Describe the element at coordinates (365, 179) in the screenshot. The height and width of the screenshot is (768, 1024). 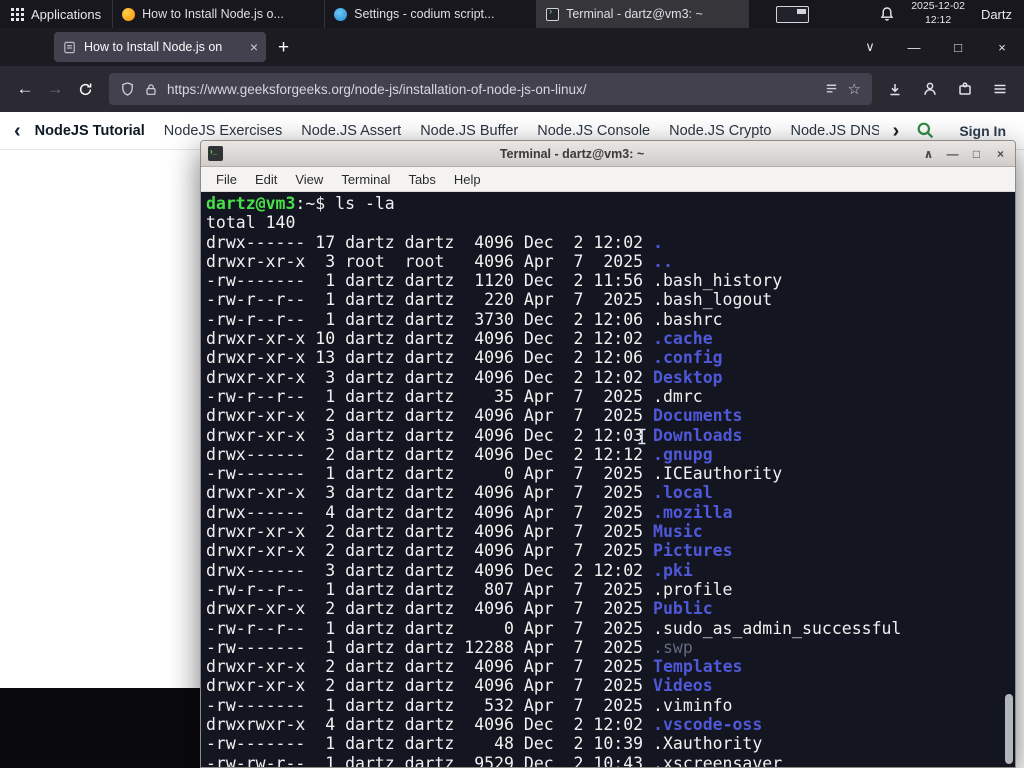
I see `menu-item-terminal: Terminal` at that location.